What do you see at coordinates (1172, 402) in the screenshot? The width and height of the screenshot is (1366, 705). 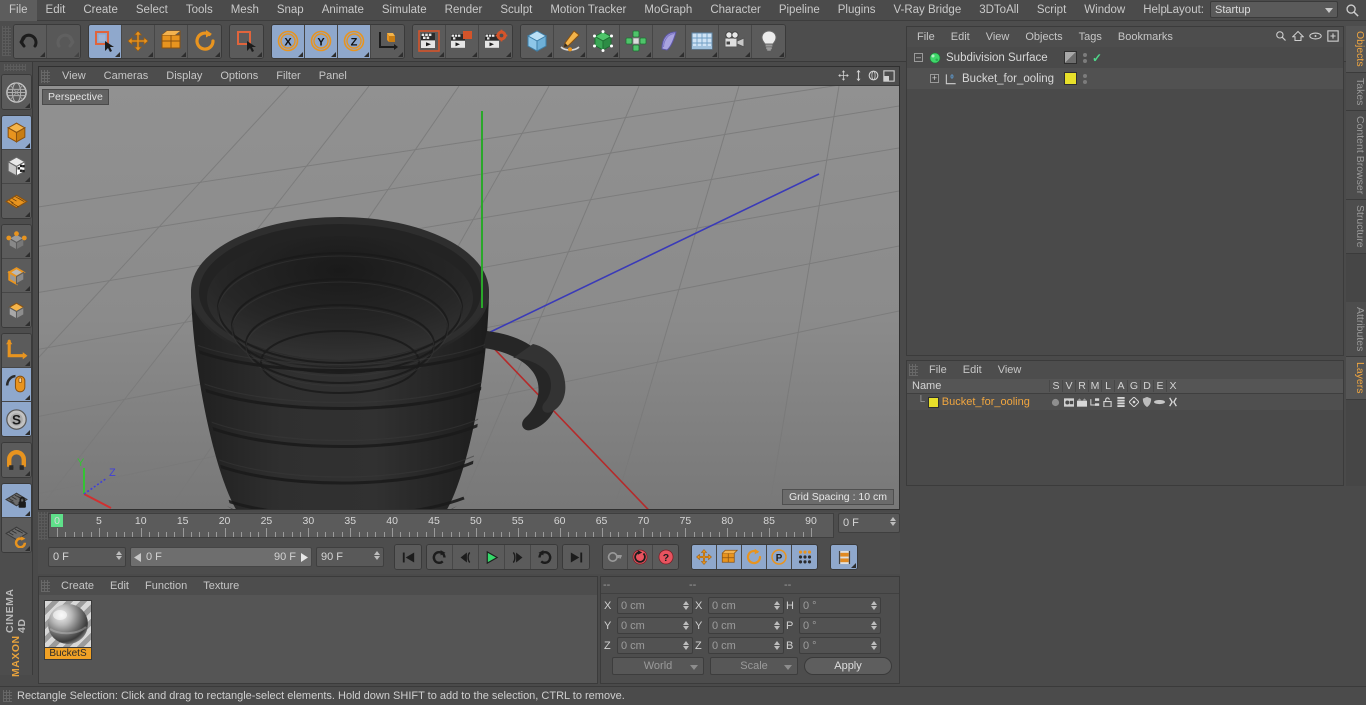 I see `layer-flag-x-icon` at bounding box center [1172, 402].